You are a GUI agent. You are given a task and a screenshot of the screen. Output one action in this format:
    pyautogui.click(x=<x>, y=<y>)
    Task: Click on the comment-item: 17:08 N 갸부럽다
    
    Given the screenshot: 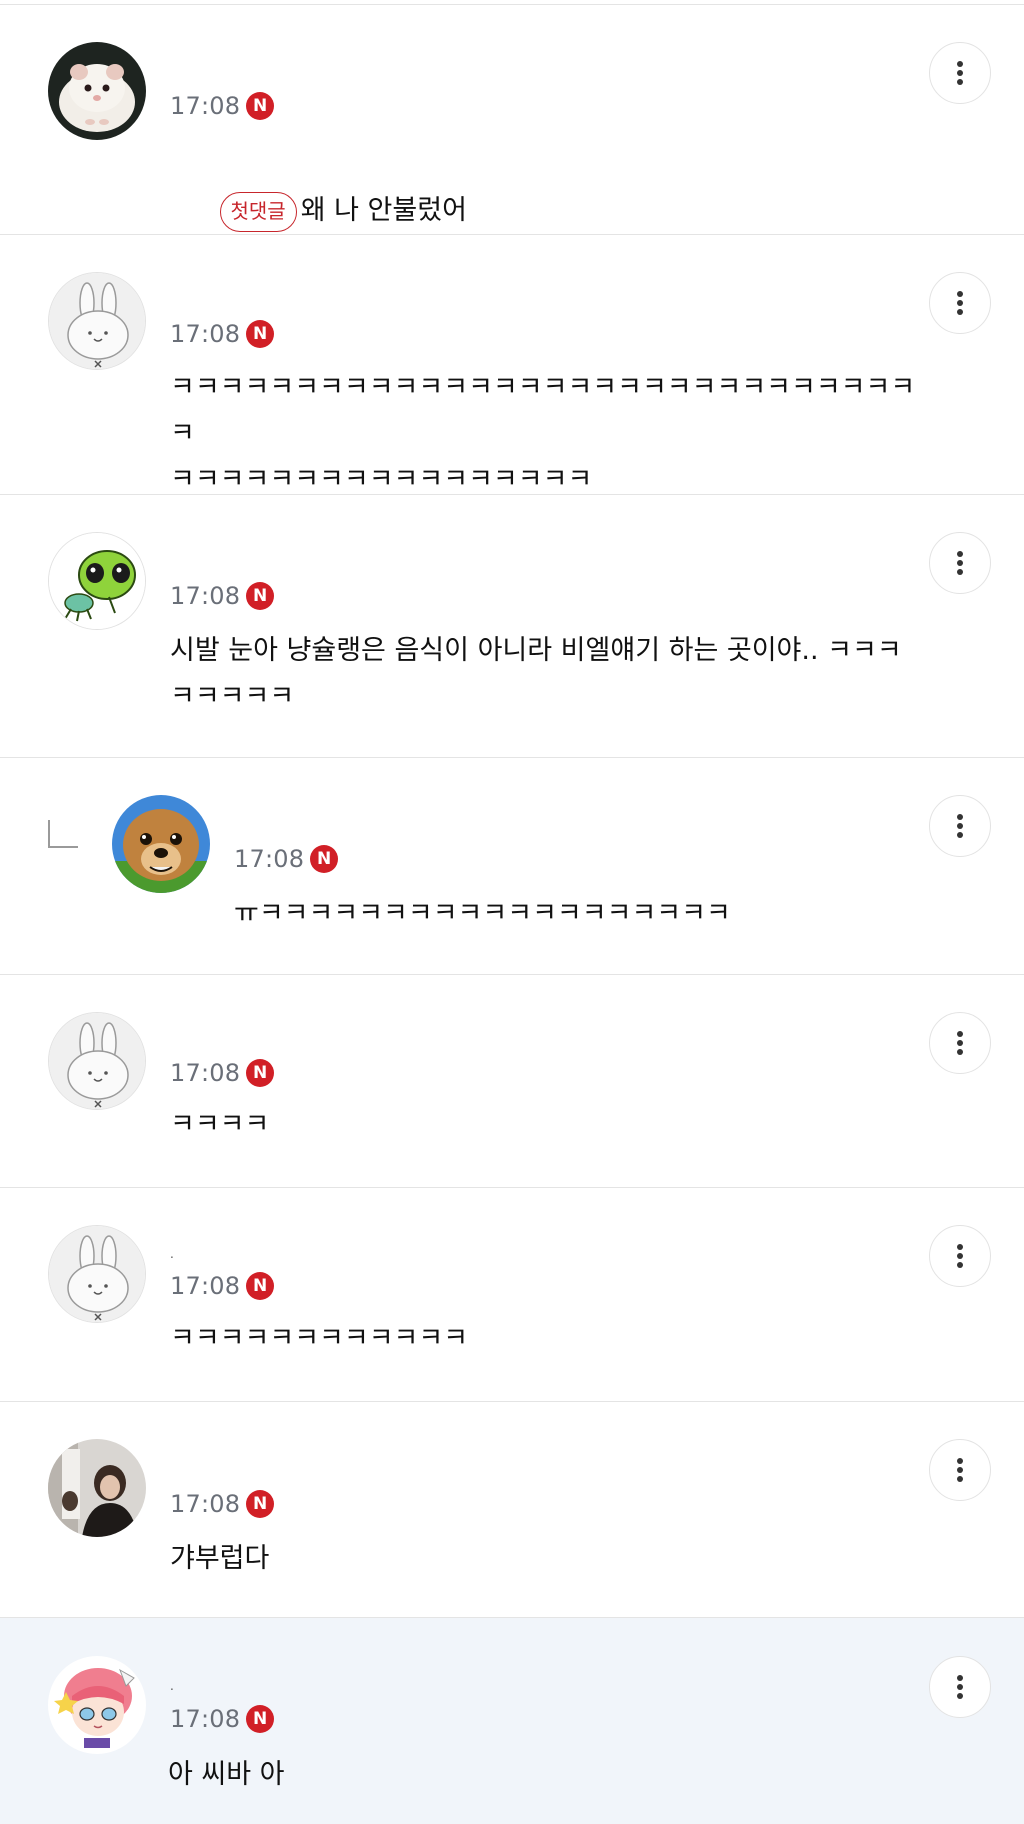 What is the action you would take?
    pyautogui.click(x=512, y=1510)
    